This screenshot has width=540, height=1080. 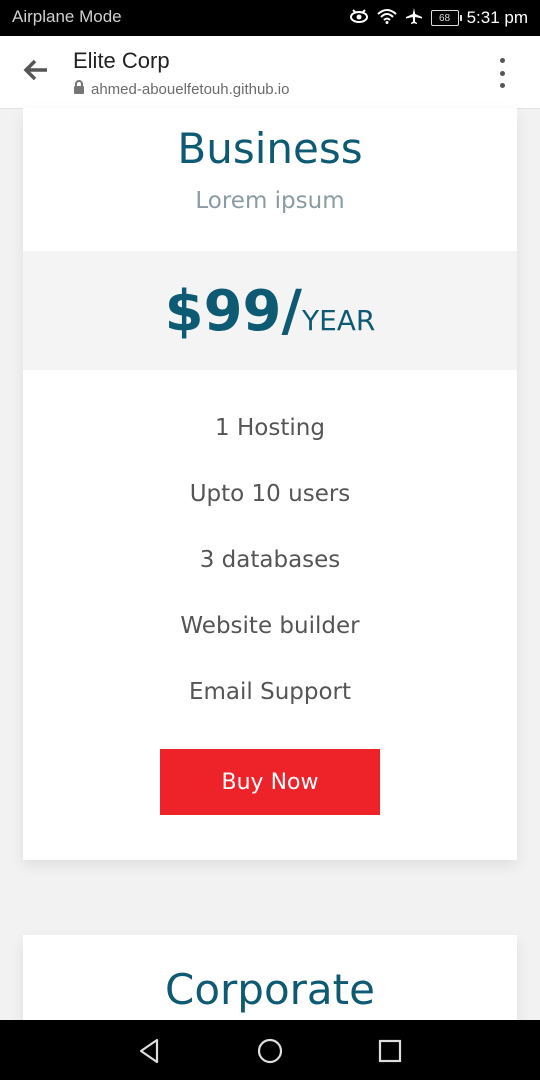 I want to click on arrow-left-icon, so click(x=36, y=72).